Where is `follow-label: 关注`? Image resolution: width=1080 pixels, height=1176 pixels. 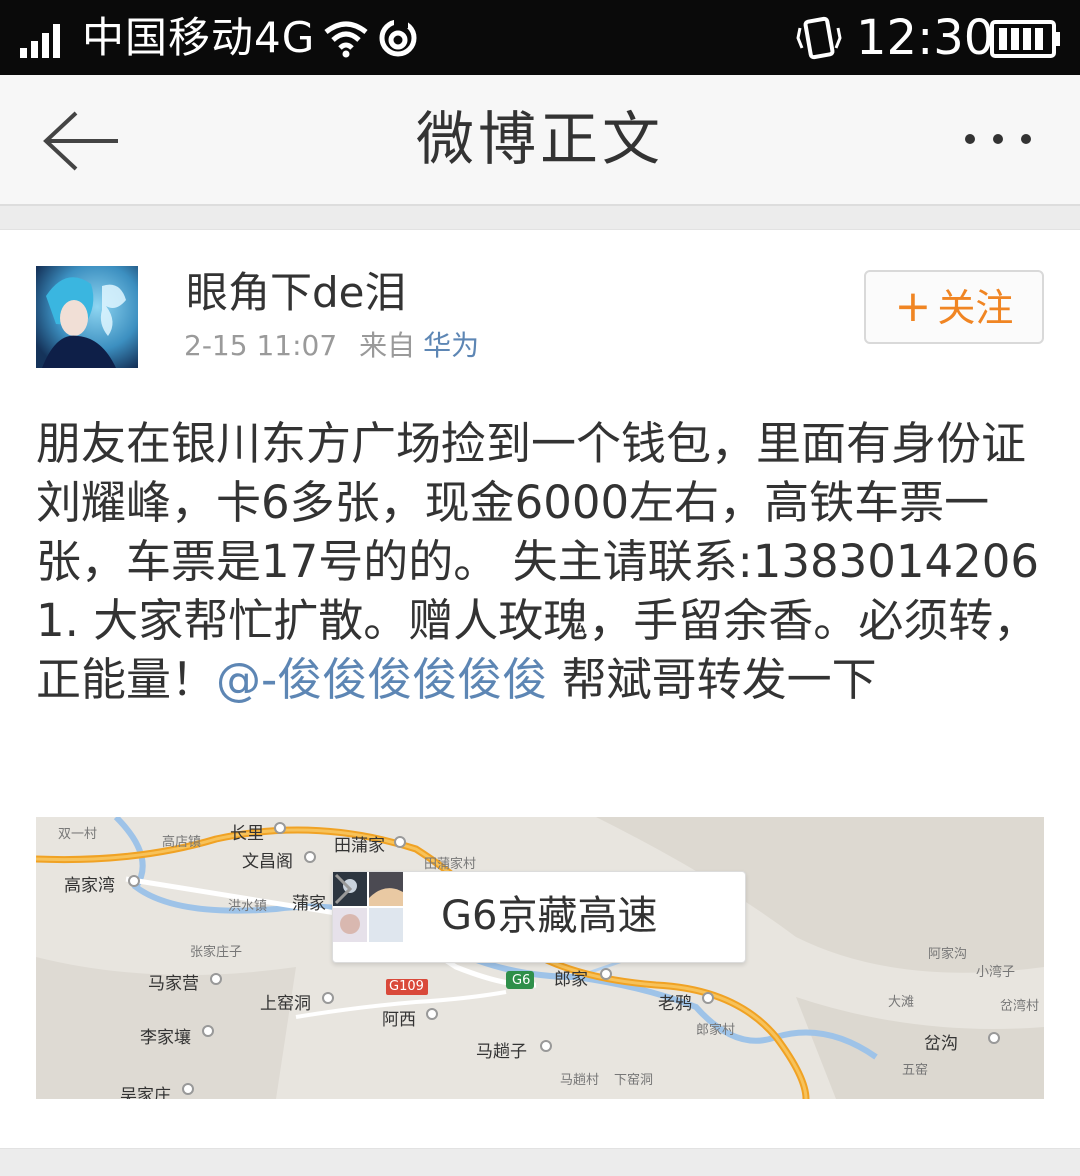 follow-label: 关注 is located at coordinates (975, 308).